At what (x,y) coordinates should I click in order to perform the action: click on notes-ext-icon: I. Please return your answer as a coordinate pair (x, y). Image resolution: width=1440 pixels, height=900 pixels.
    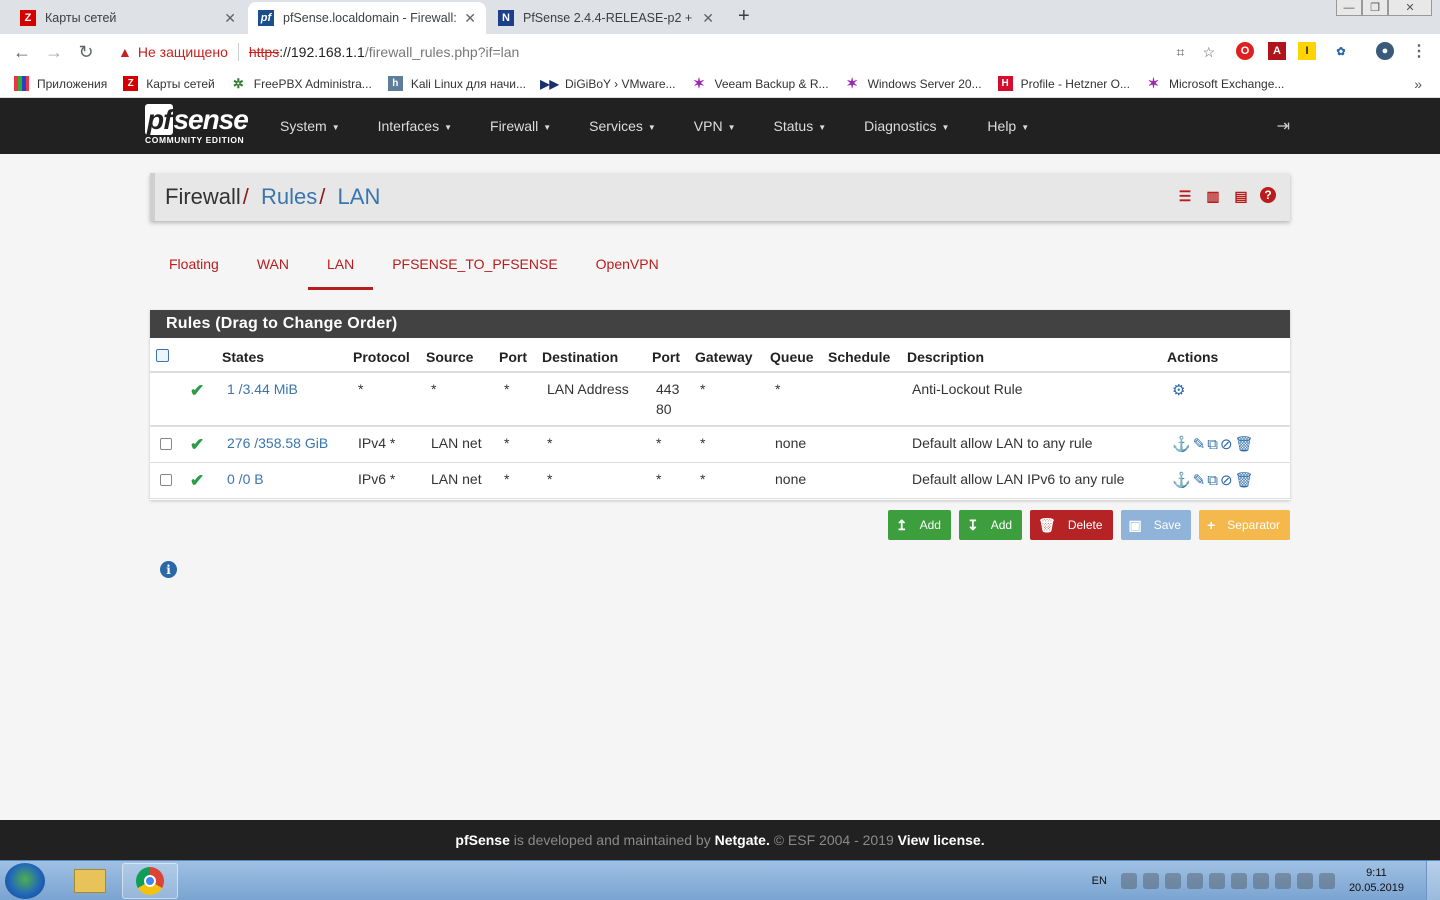
    Looking at the image, I should click on (1307, 51).